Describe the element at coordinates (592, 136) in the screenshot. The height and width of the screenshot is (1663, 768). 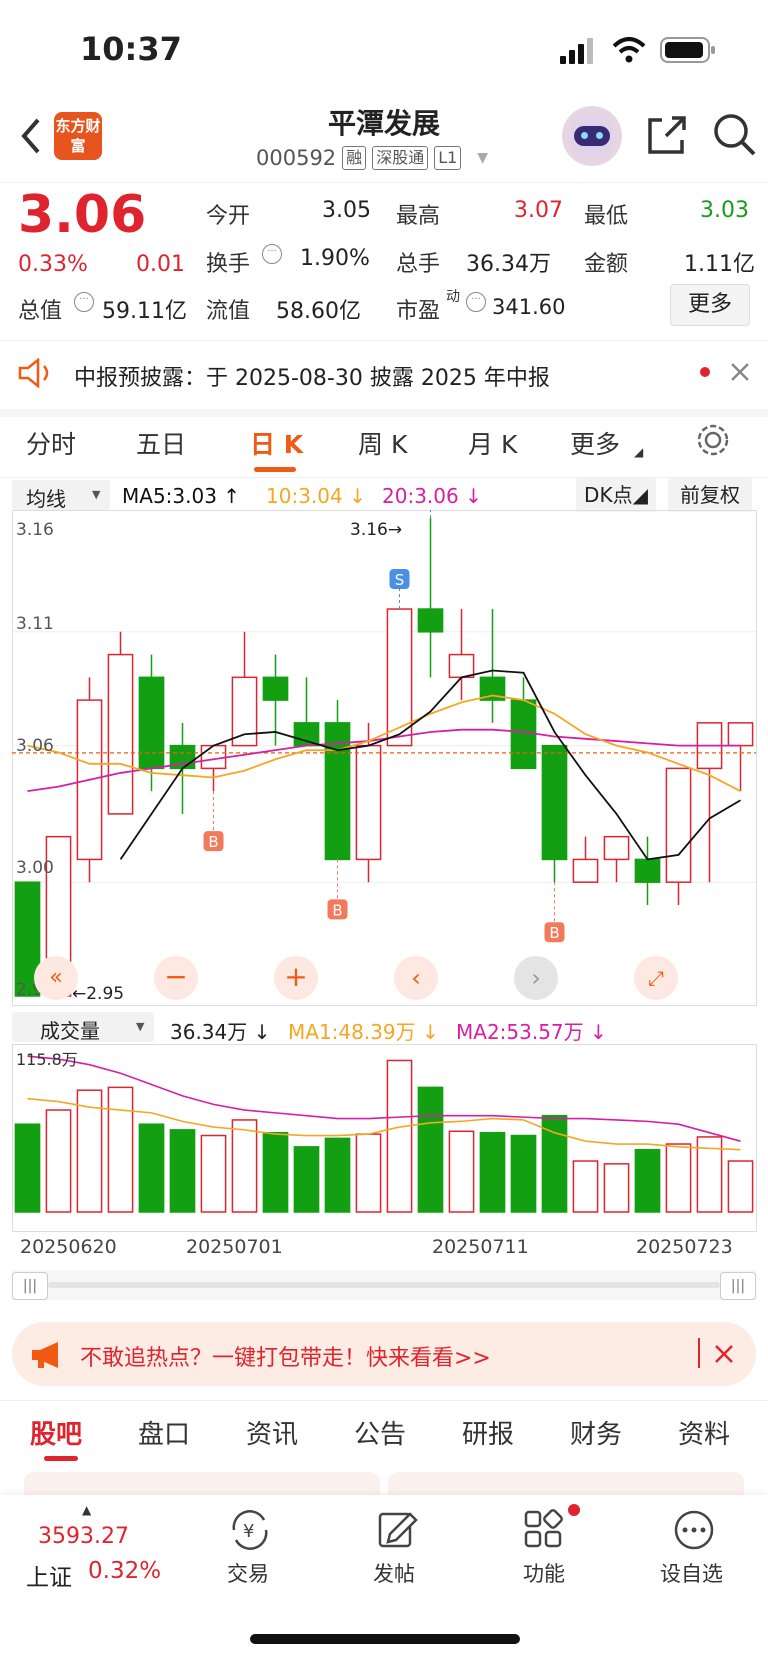
I see `assistant-robot-icon` at that location.